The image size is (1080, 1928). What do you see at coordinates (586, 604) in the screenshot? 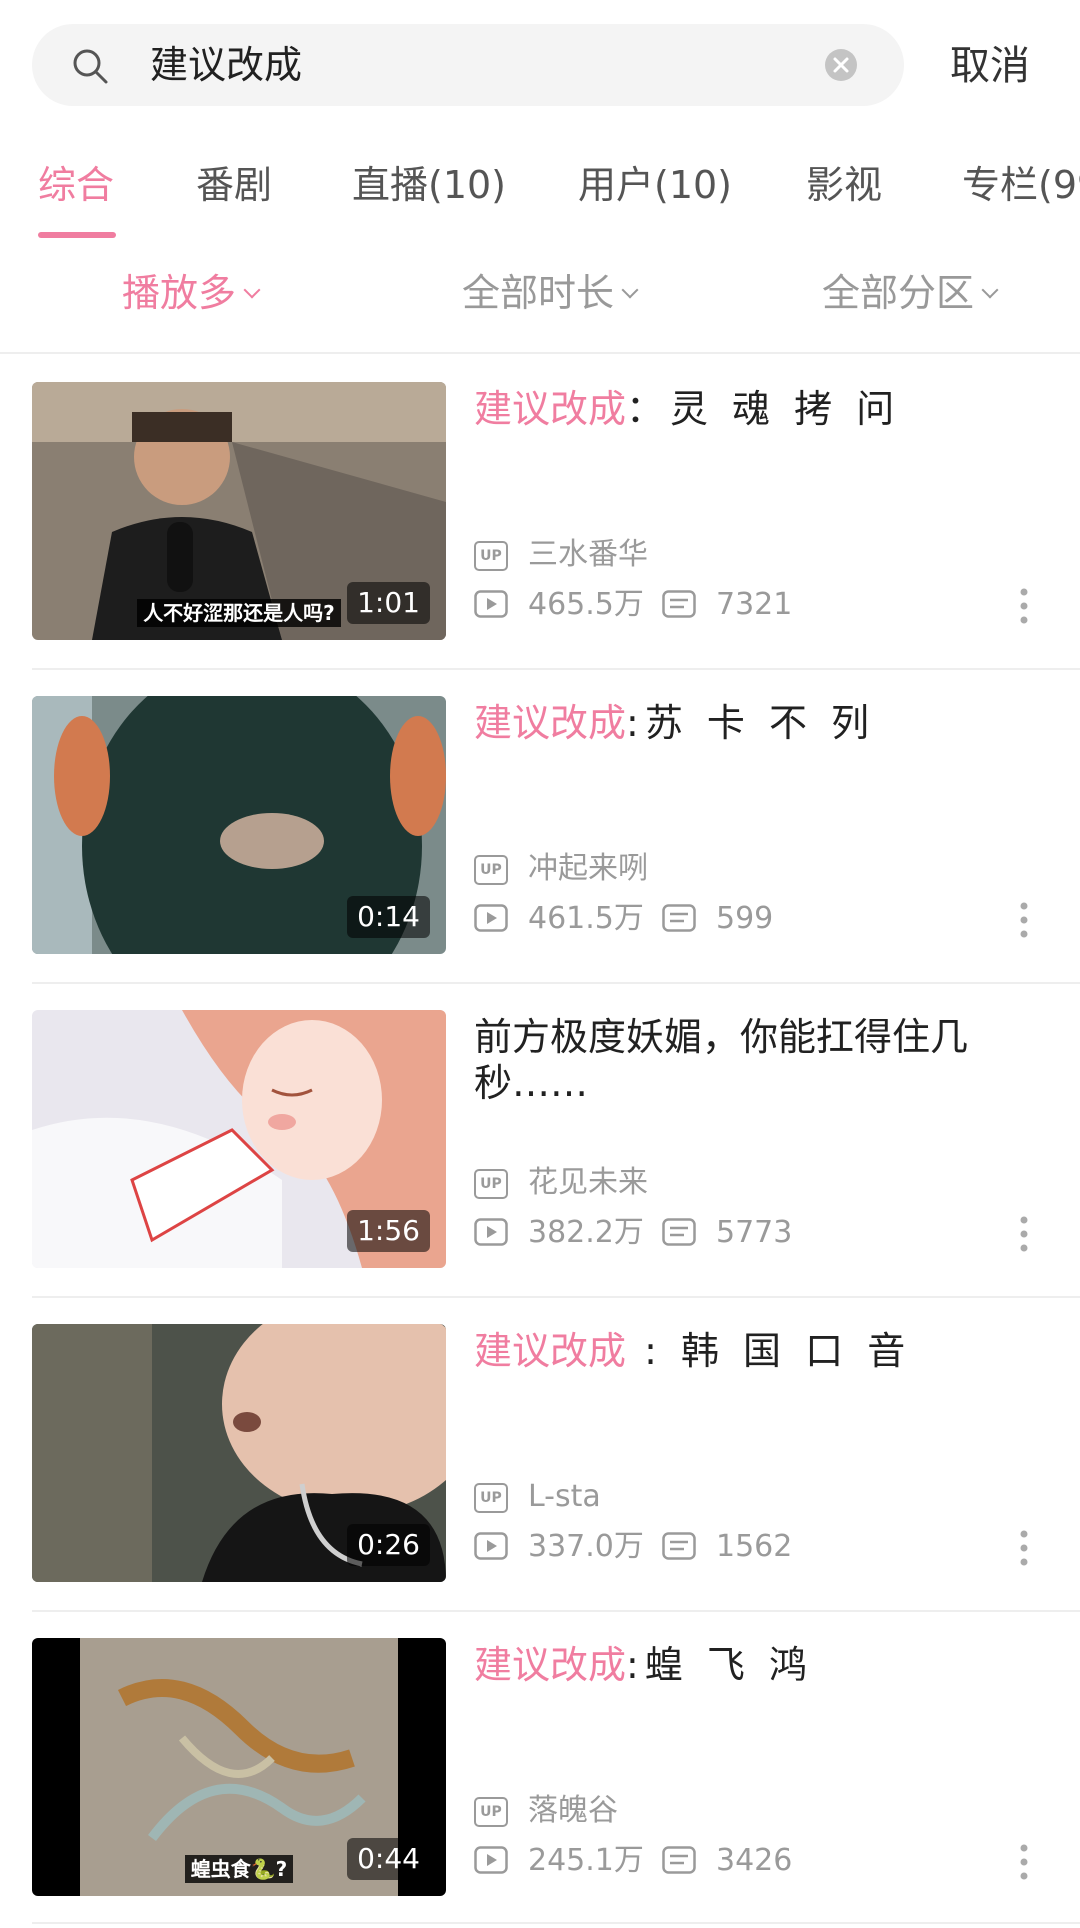
I see `view-count: 465.5万` at bounding box center [586, 604].